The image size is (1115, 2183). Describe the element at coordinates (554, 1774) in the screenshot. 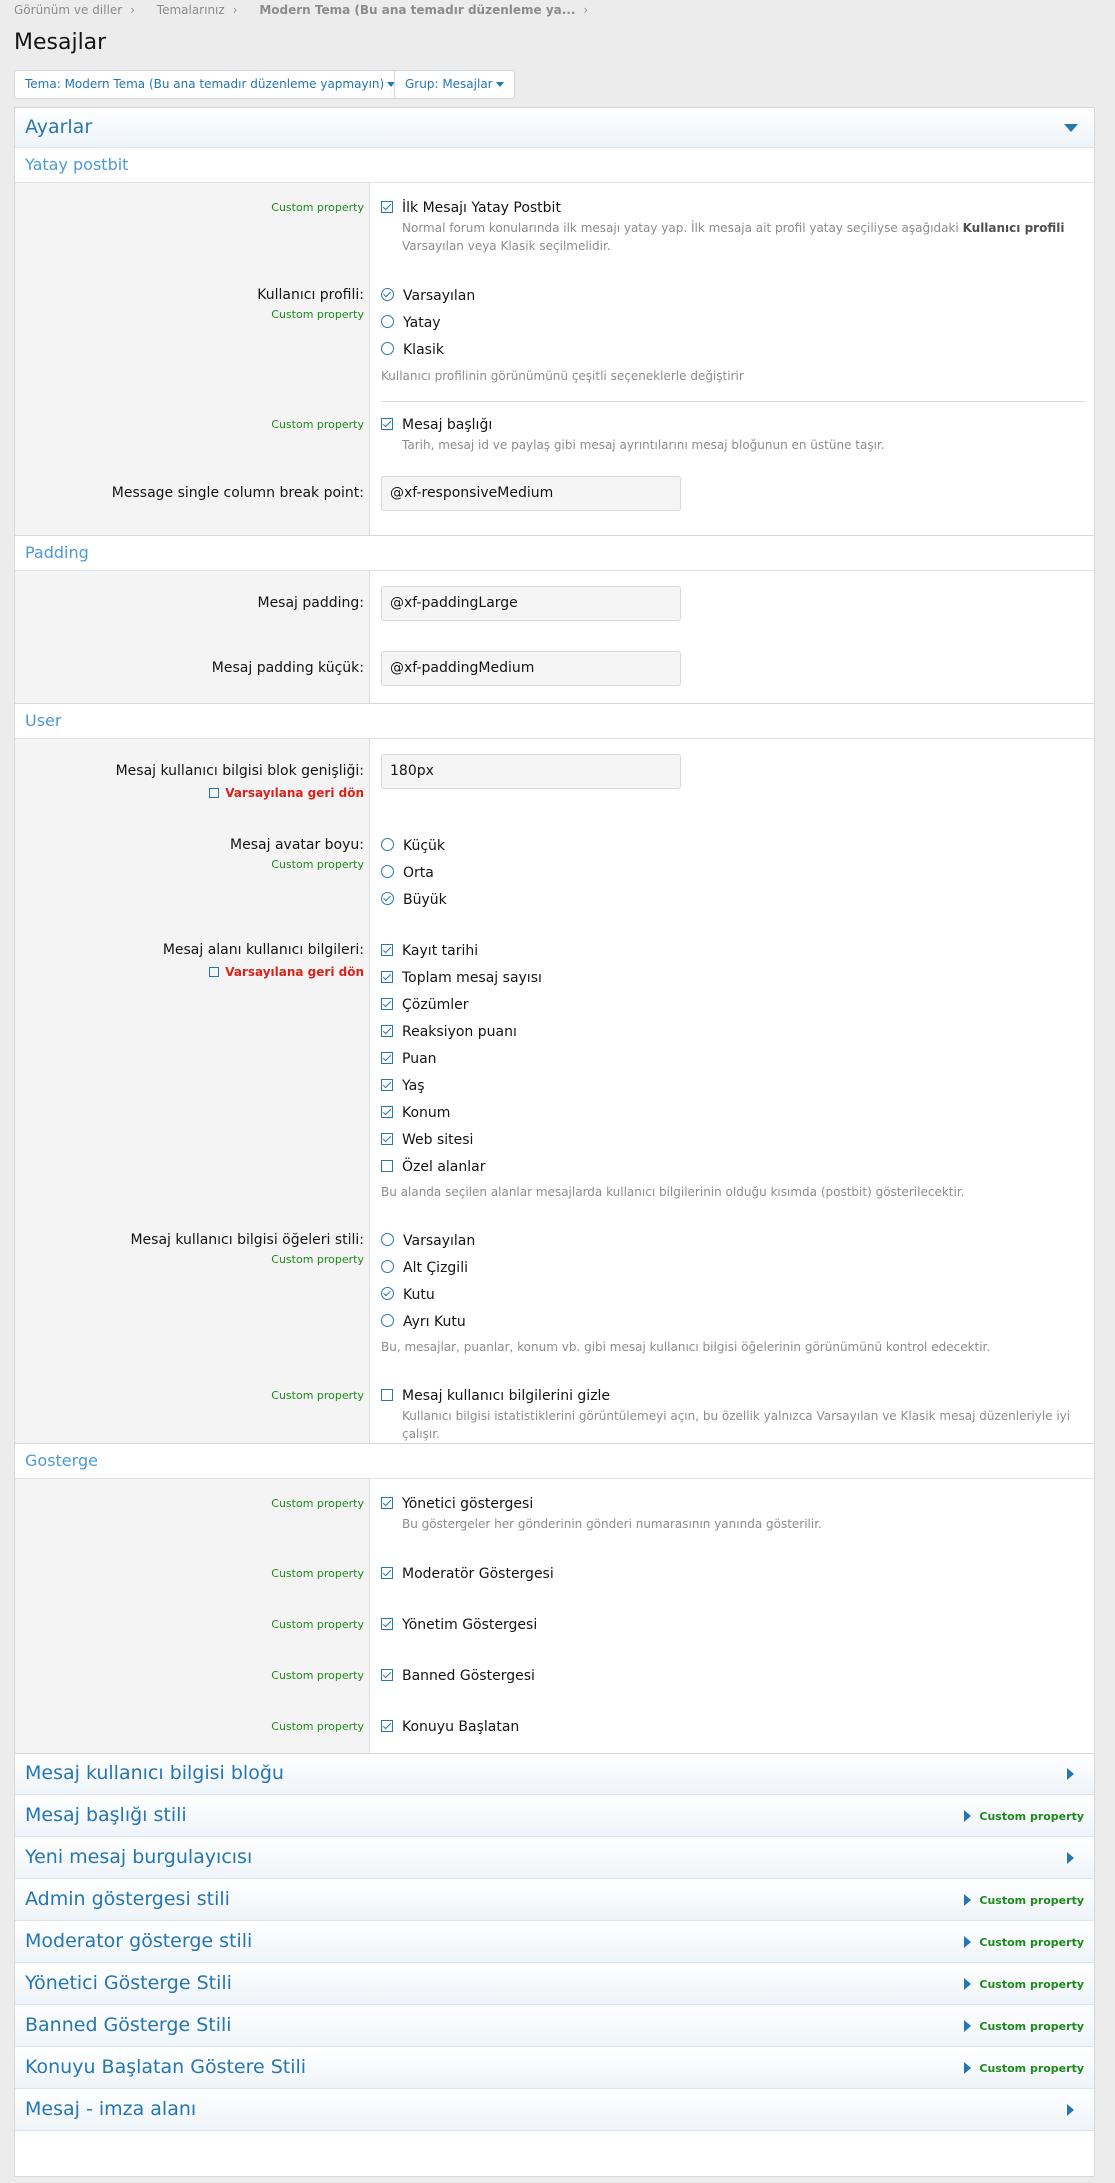

I see `group-header-user-block: Mesaj kullanıcı bilgisi bloğu` at that location.